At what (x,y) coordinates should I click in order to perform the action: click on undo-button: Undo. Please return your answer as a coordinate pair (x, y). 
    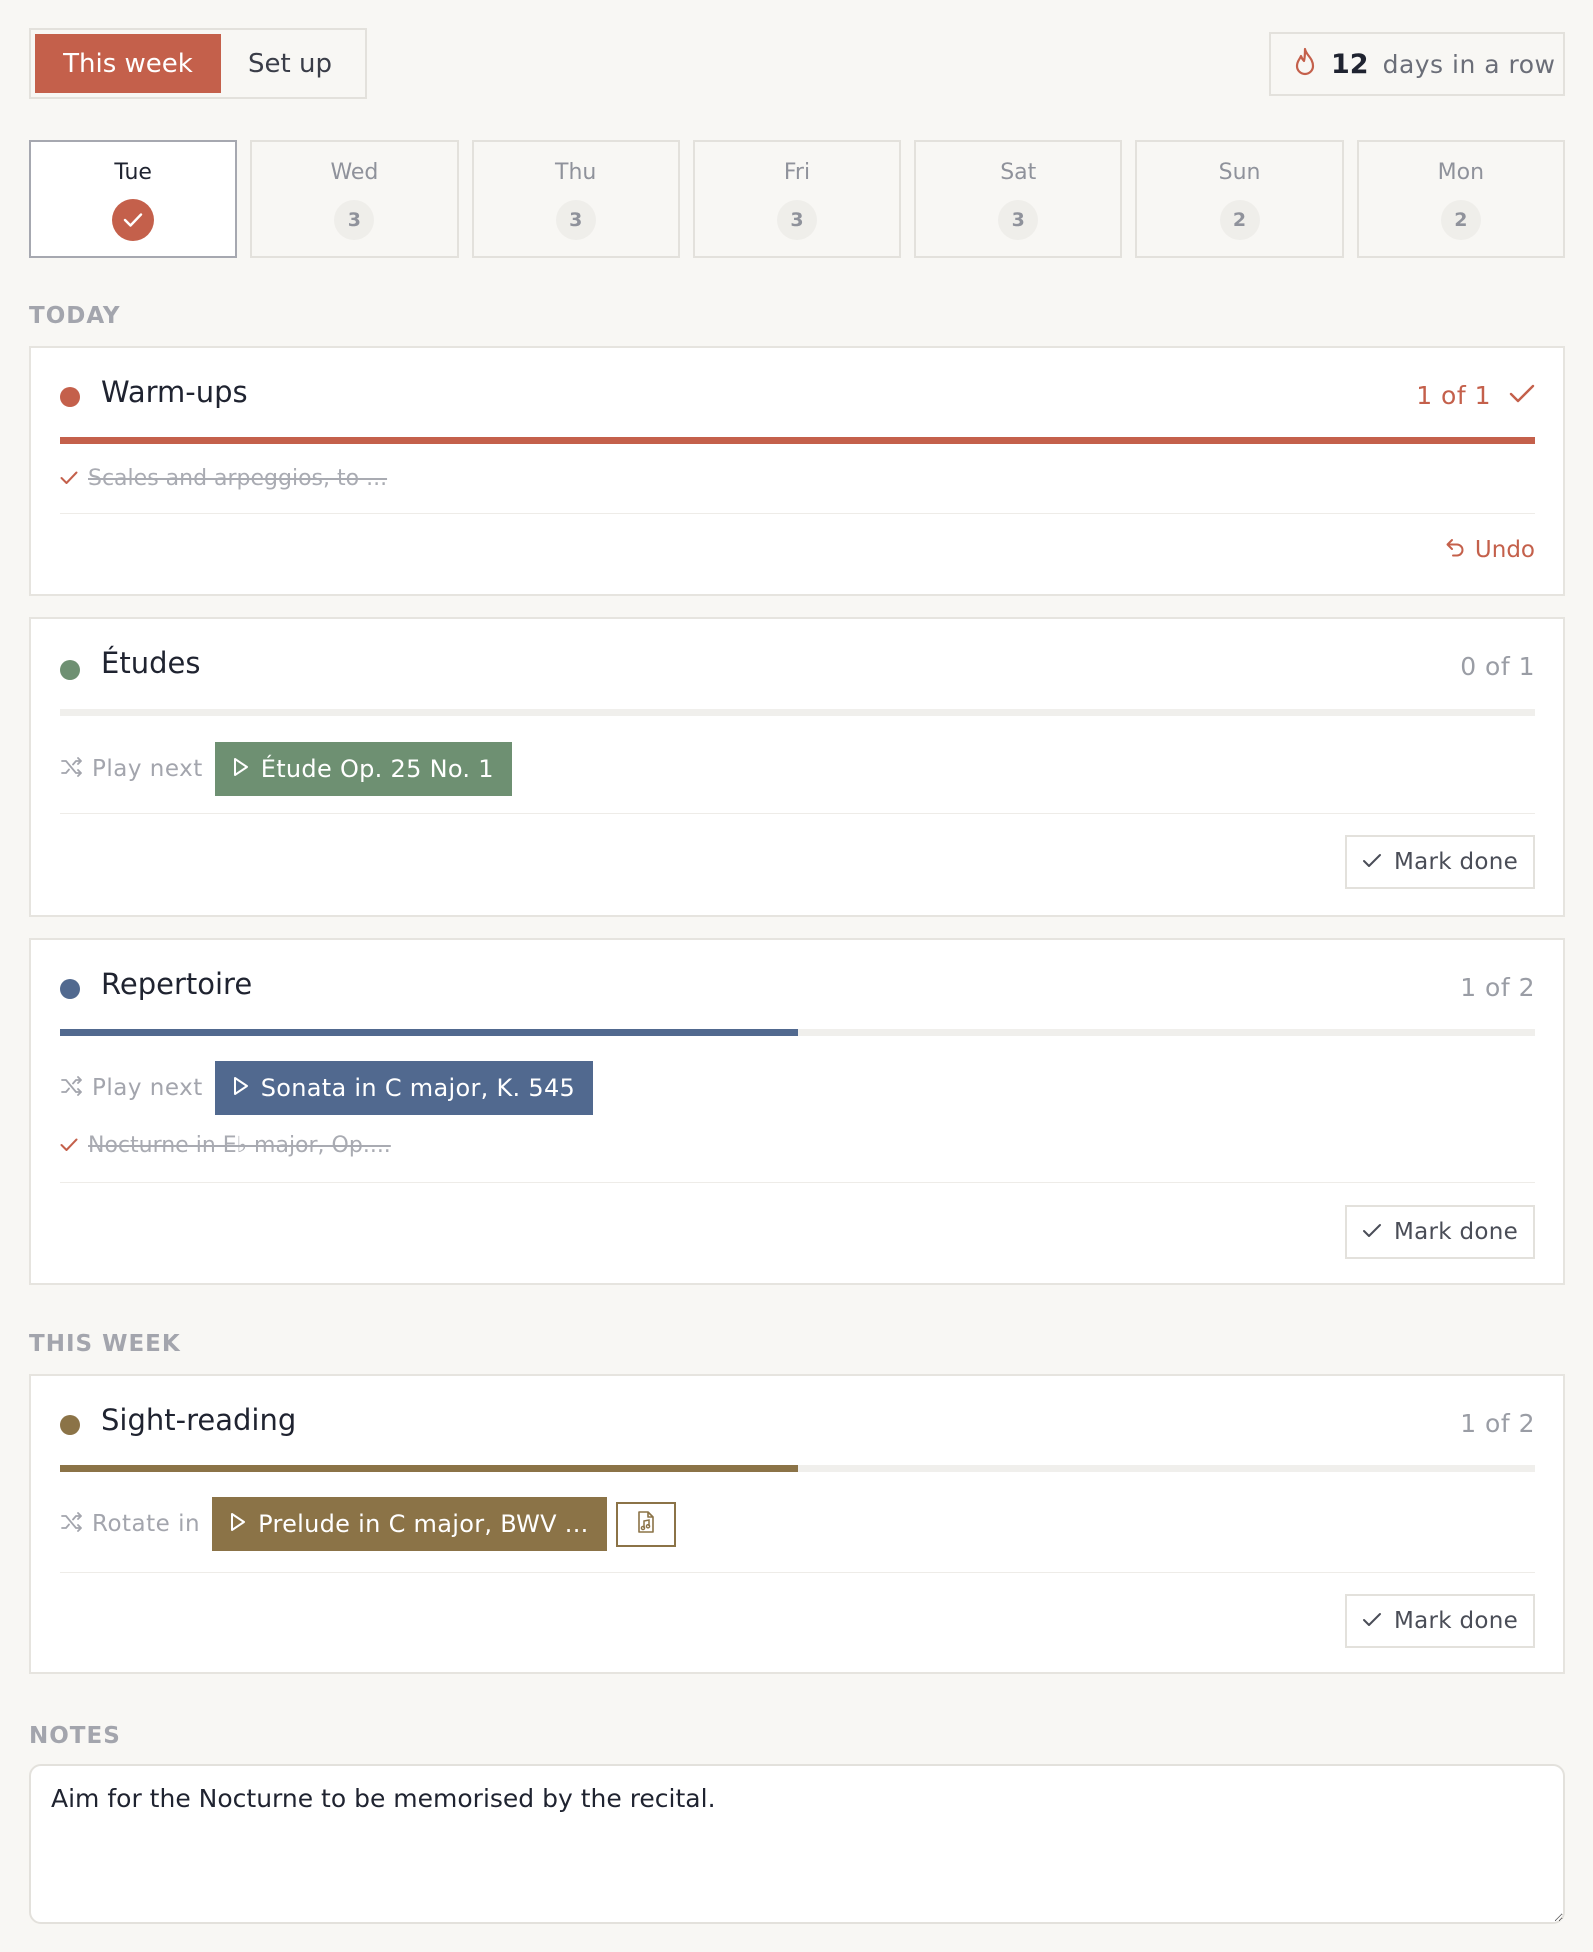
    Looking at the image, I should click on (1490, 550).